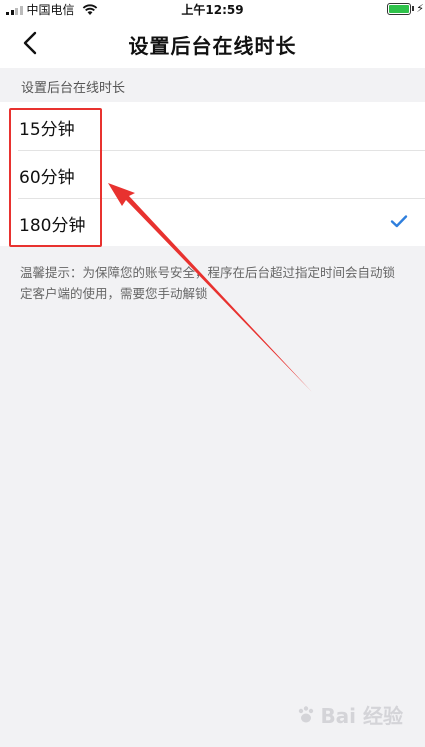  What do you see at coordinates (420, 8) in the screenshot?
I see `charging-icon: ⚡` at bounding box center [420, 8].